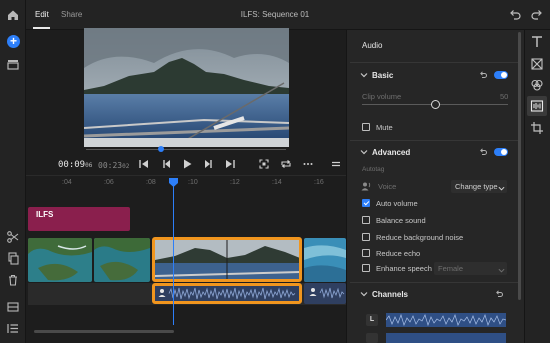 The width and height of the screenshot is (550, 343). Describe the element at coordinates (366, 127) in the screenshot. I see `mute-checkbox` at that location.